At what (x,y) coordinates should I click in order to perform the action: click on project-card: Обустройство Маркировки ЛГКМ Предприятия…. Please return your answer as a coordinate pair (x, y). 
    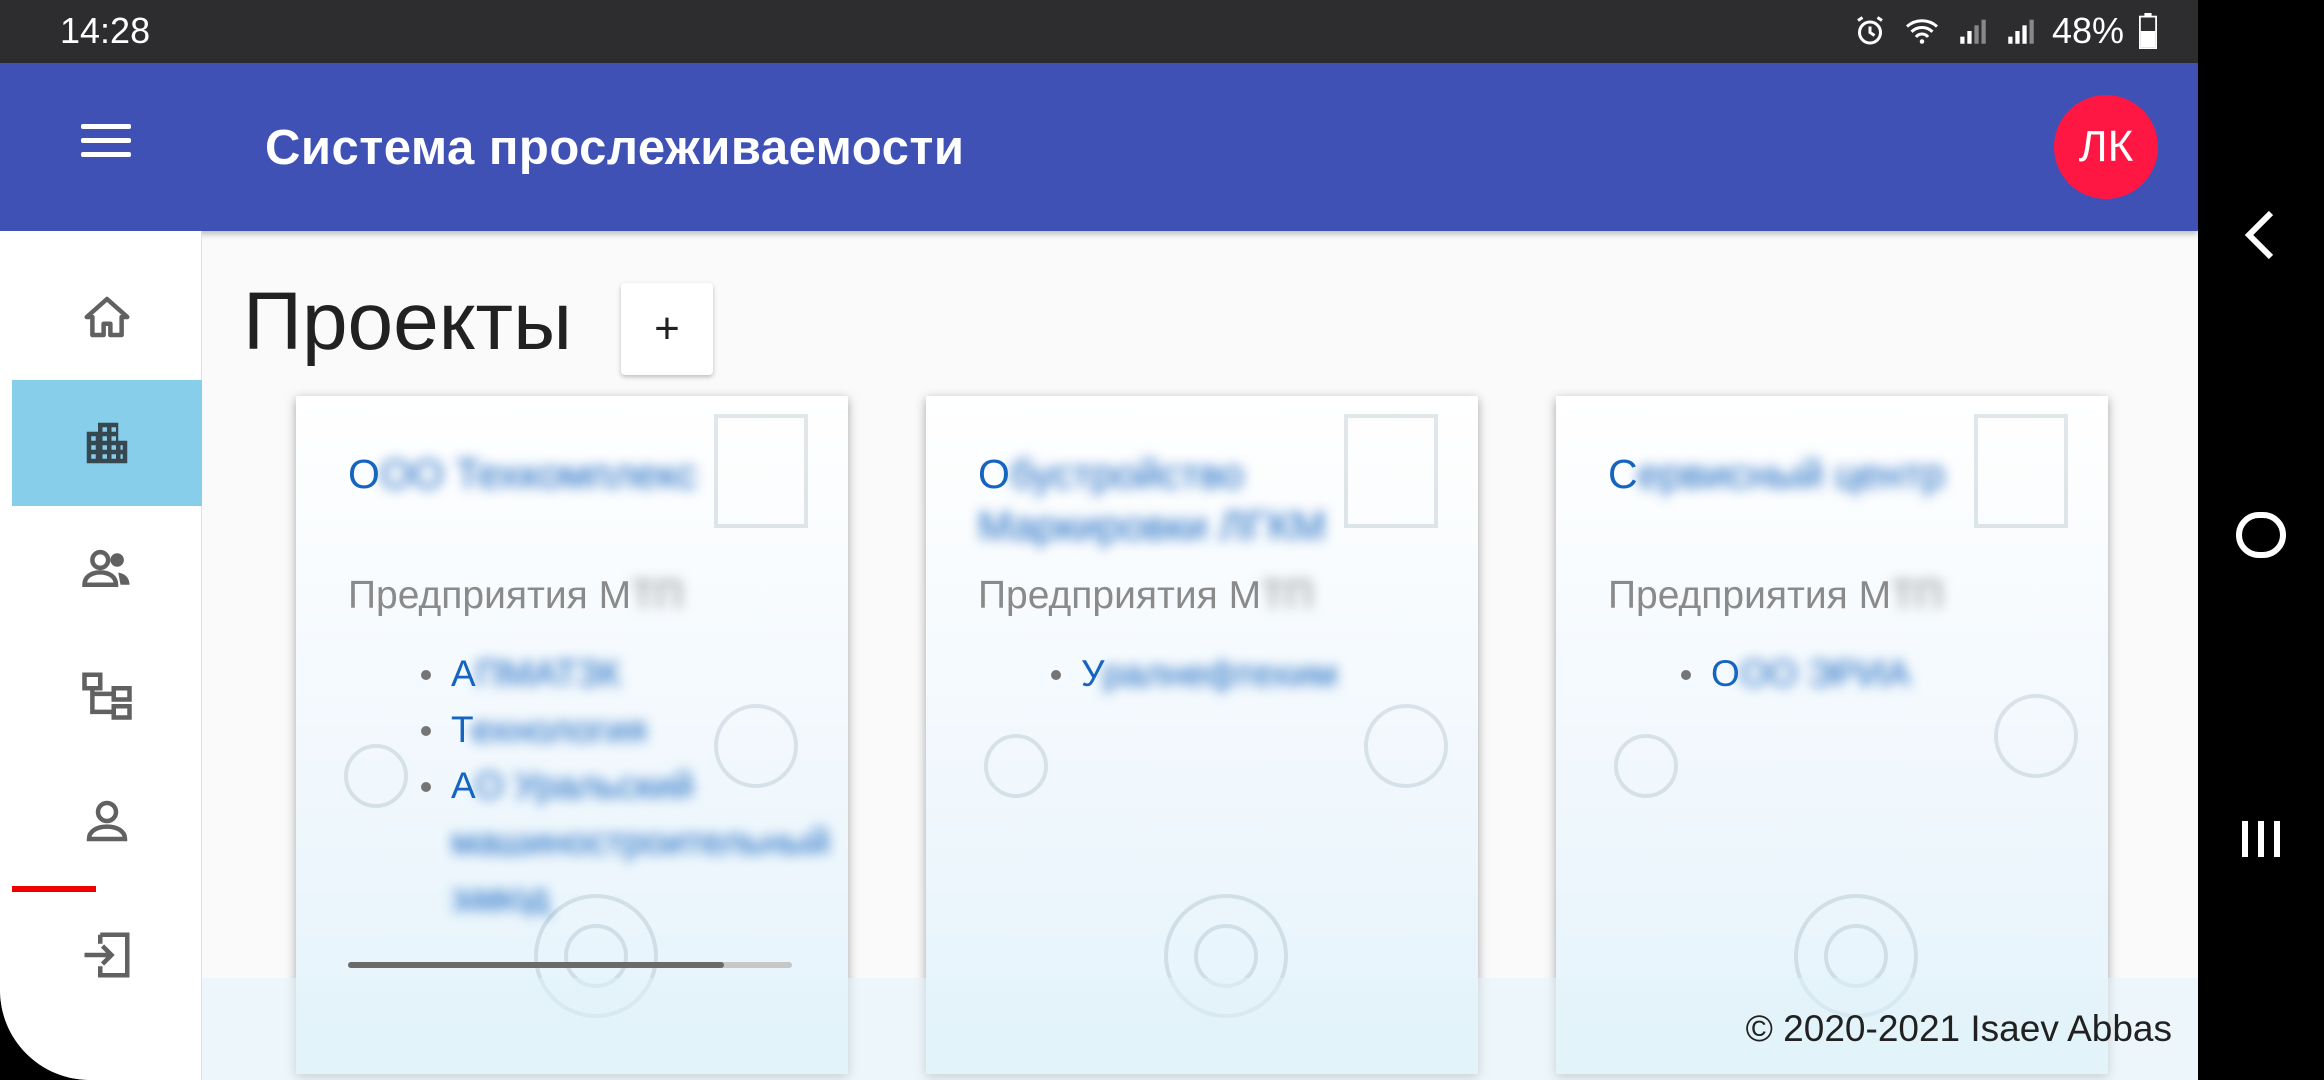
    Looking at the image, I should click on (1202, 735).